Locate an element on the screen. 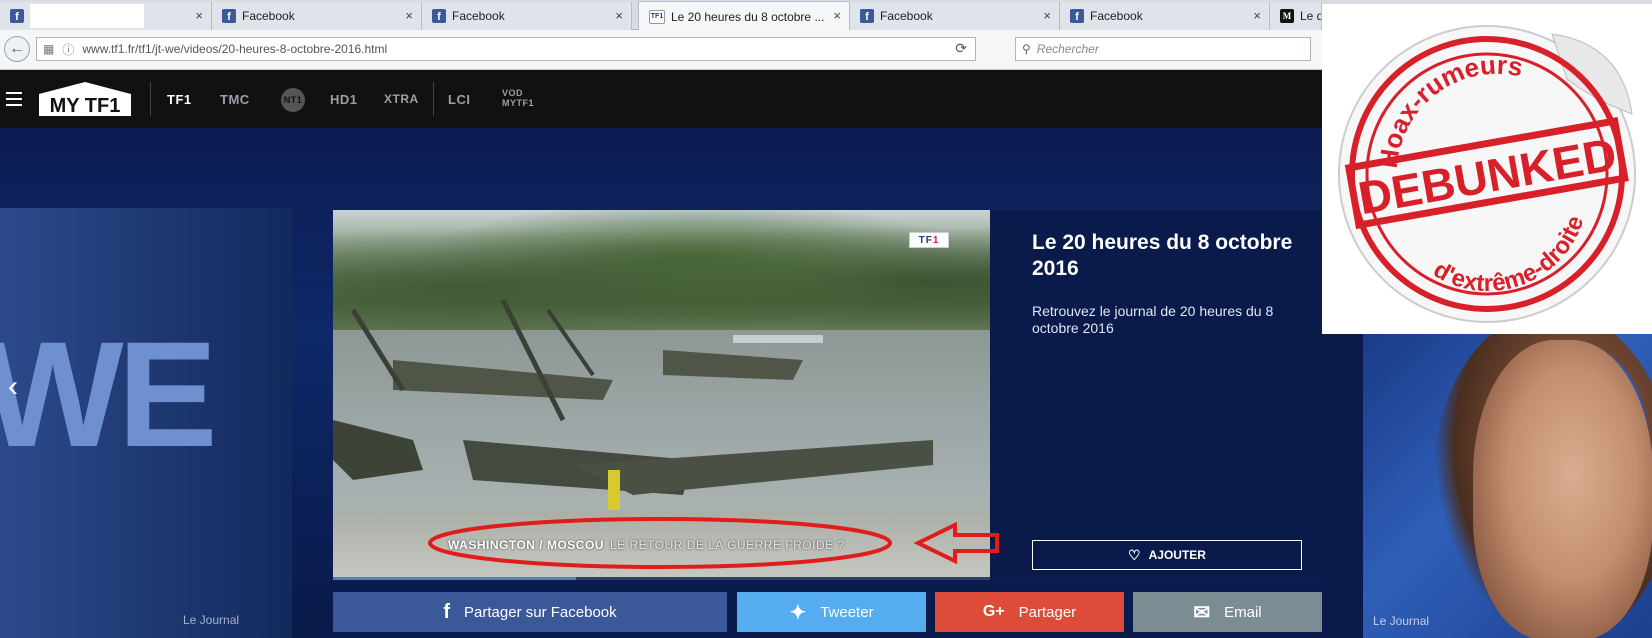 The height and width of the screenshot is (638, 1652). tab-title: Le d is located at coordinates (1310, 16).